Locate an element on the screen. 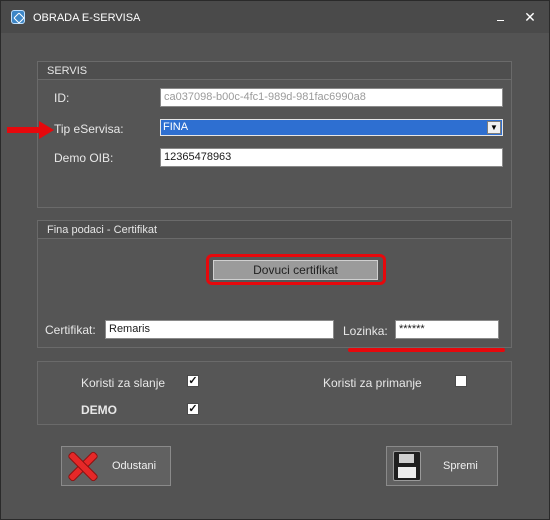 The image size is (550, 520). close-button: ✕ is located at coordinates (530, 17).